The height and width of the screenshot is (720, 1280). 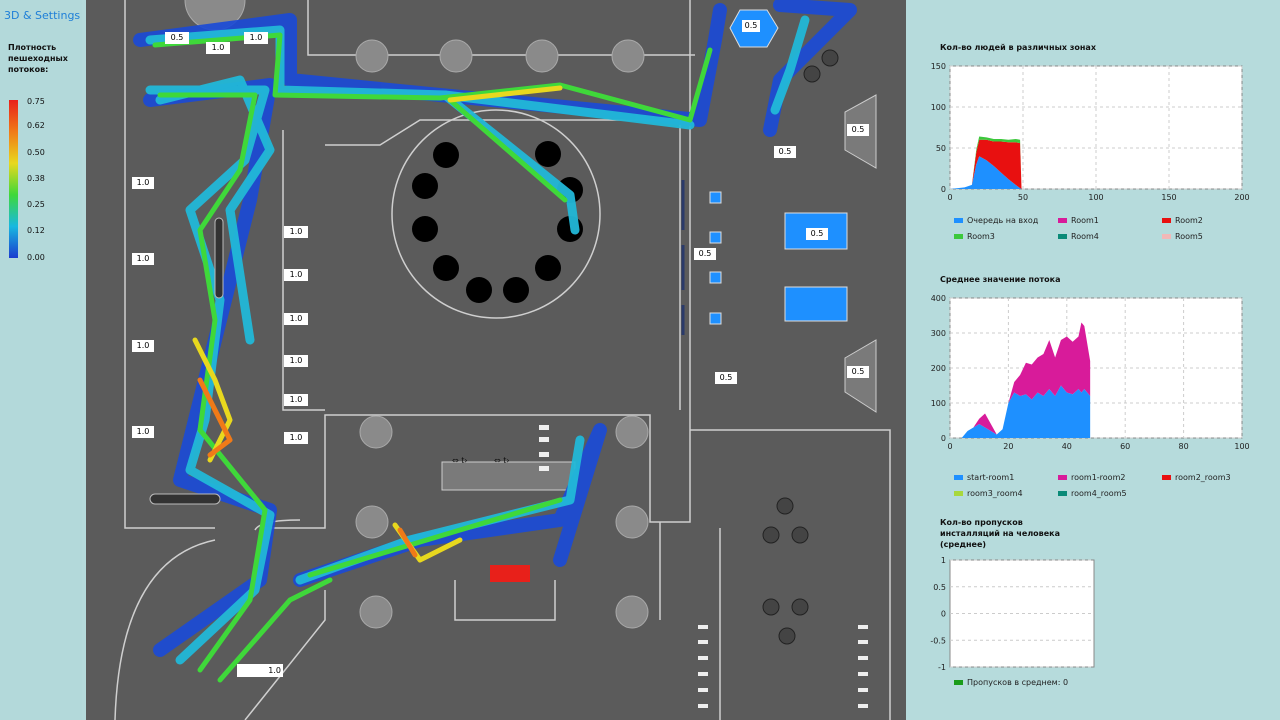 What do you see at coordinates (942, 667) in the screenshot?
I see `y-tick-label: -1` at bounding box center [942, 667].